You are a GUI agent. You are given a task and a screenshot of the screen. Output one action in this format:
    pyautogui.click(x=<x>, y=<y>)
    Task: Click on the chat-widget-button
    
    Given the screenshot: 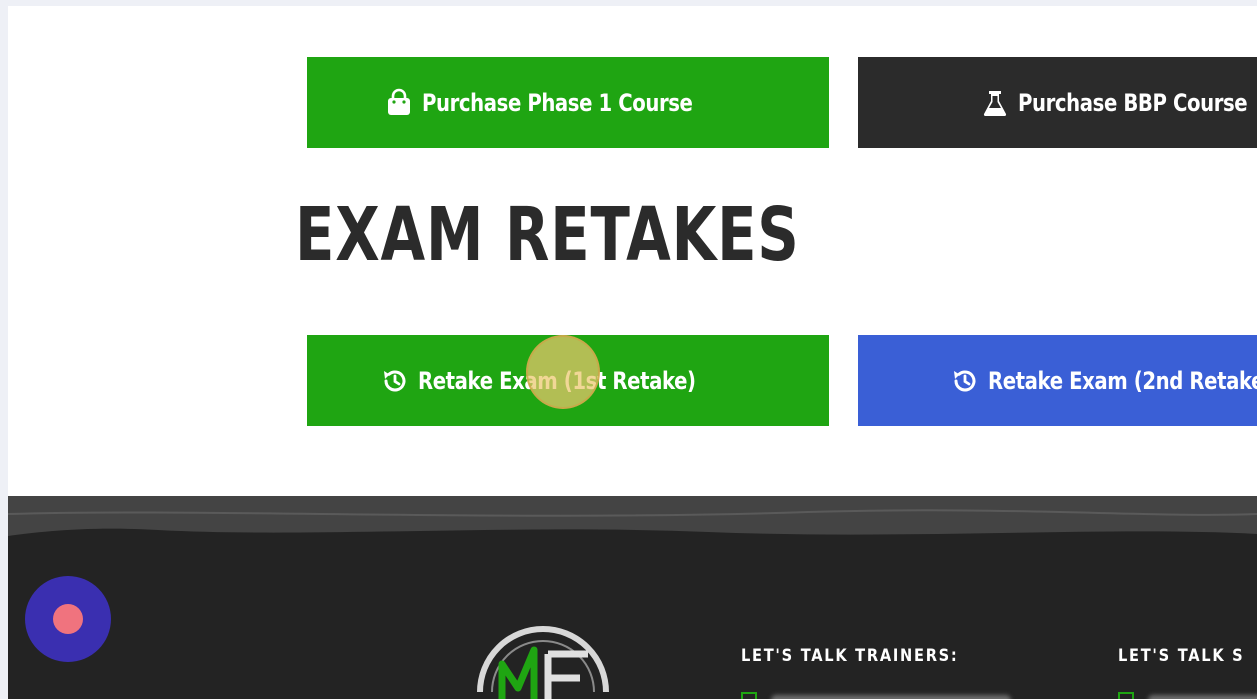 What is the action you would take?
    pyautogui.click(x=68, y=619)
    